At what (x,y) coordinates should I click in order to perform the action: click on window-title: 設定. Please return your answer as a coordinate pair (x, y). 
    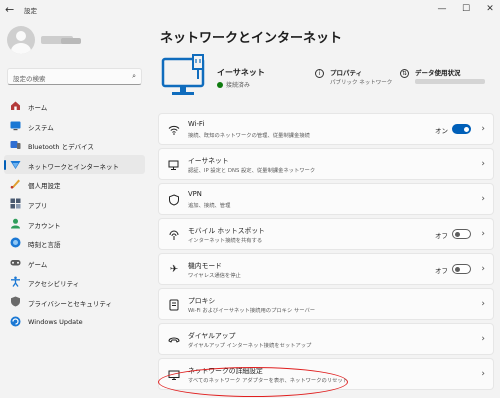
    Looking at the image, I should click on (30, 11).